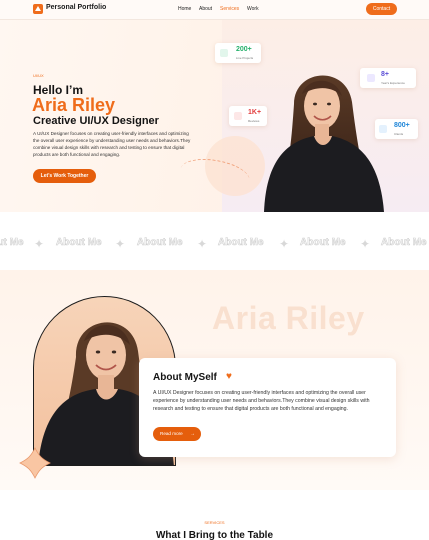  What do you see at coordinates (76, 7) in the screenshot?
I see `brand-name: Personal Portfolio` at bounding box center [76, 7].